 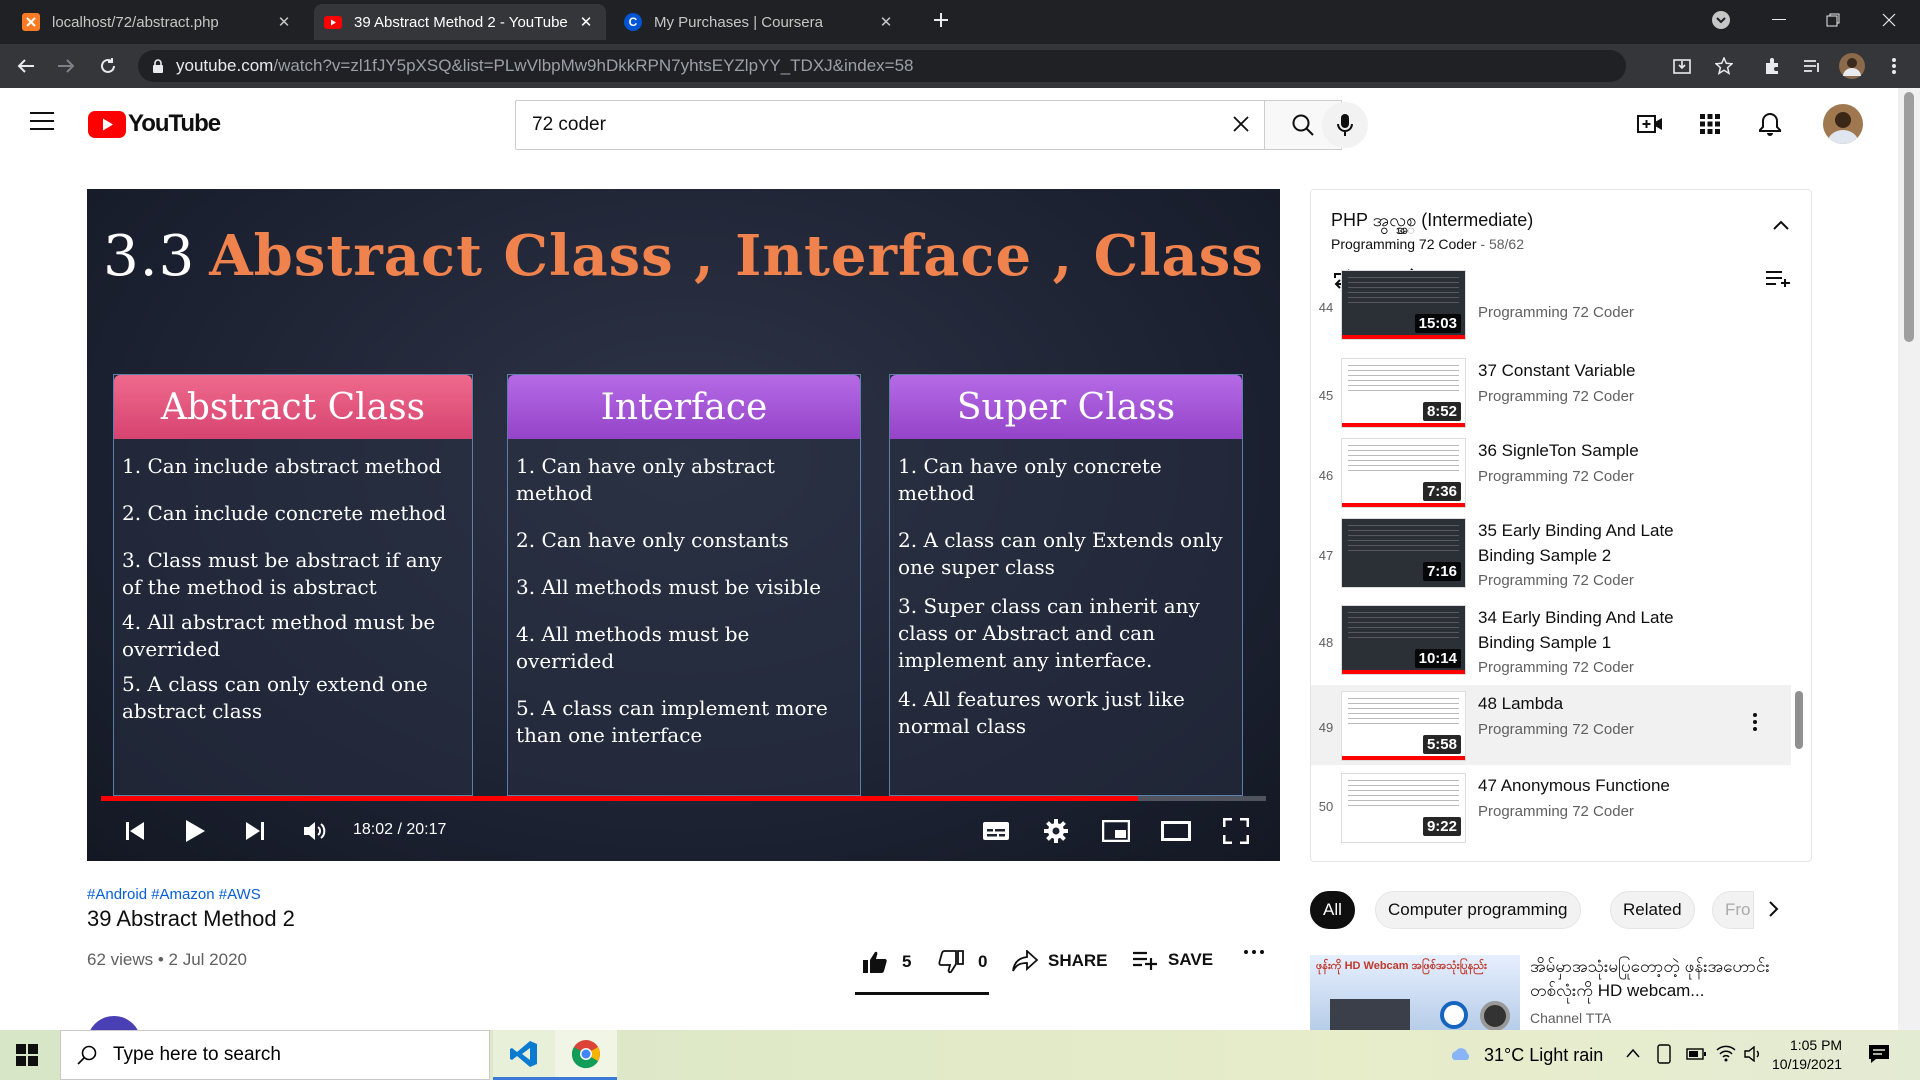 I want to click on chevron-up-icon, so click(x=1633, y=1053).